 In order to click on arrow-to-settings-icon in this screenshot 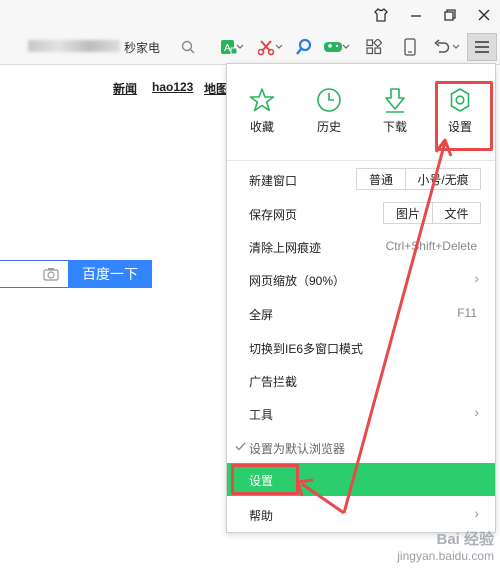, I will do `click(394, 327)`.